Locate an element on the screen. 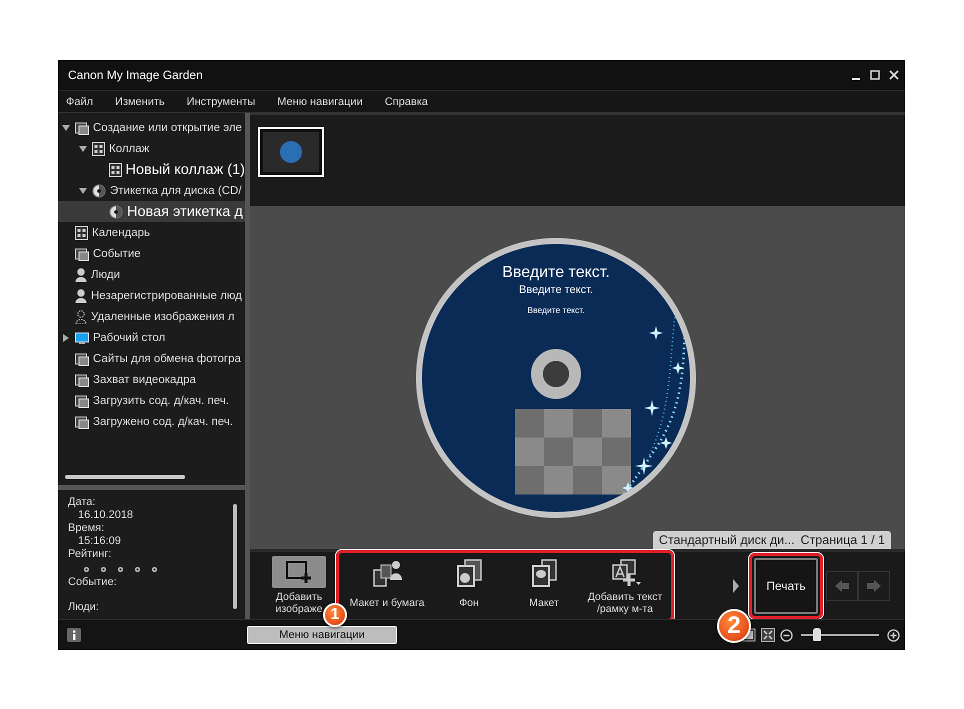 The width and height of the screenshot is (964, 709). menu-item: Меню навигации is located at coordinates (320, 102).